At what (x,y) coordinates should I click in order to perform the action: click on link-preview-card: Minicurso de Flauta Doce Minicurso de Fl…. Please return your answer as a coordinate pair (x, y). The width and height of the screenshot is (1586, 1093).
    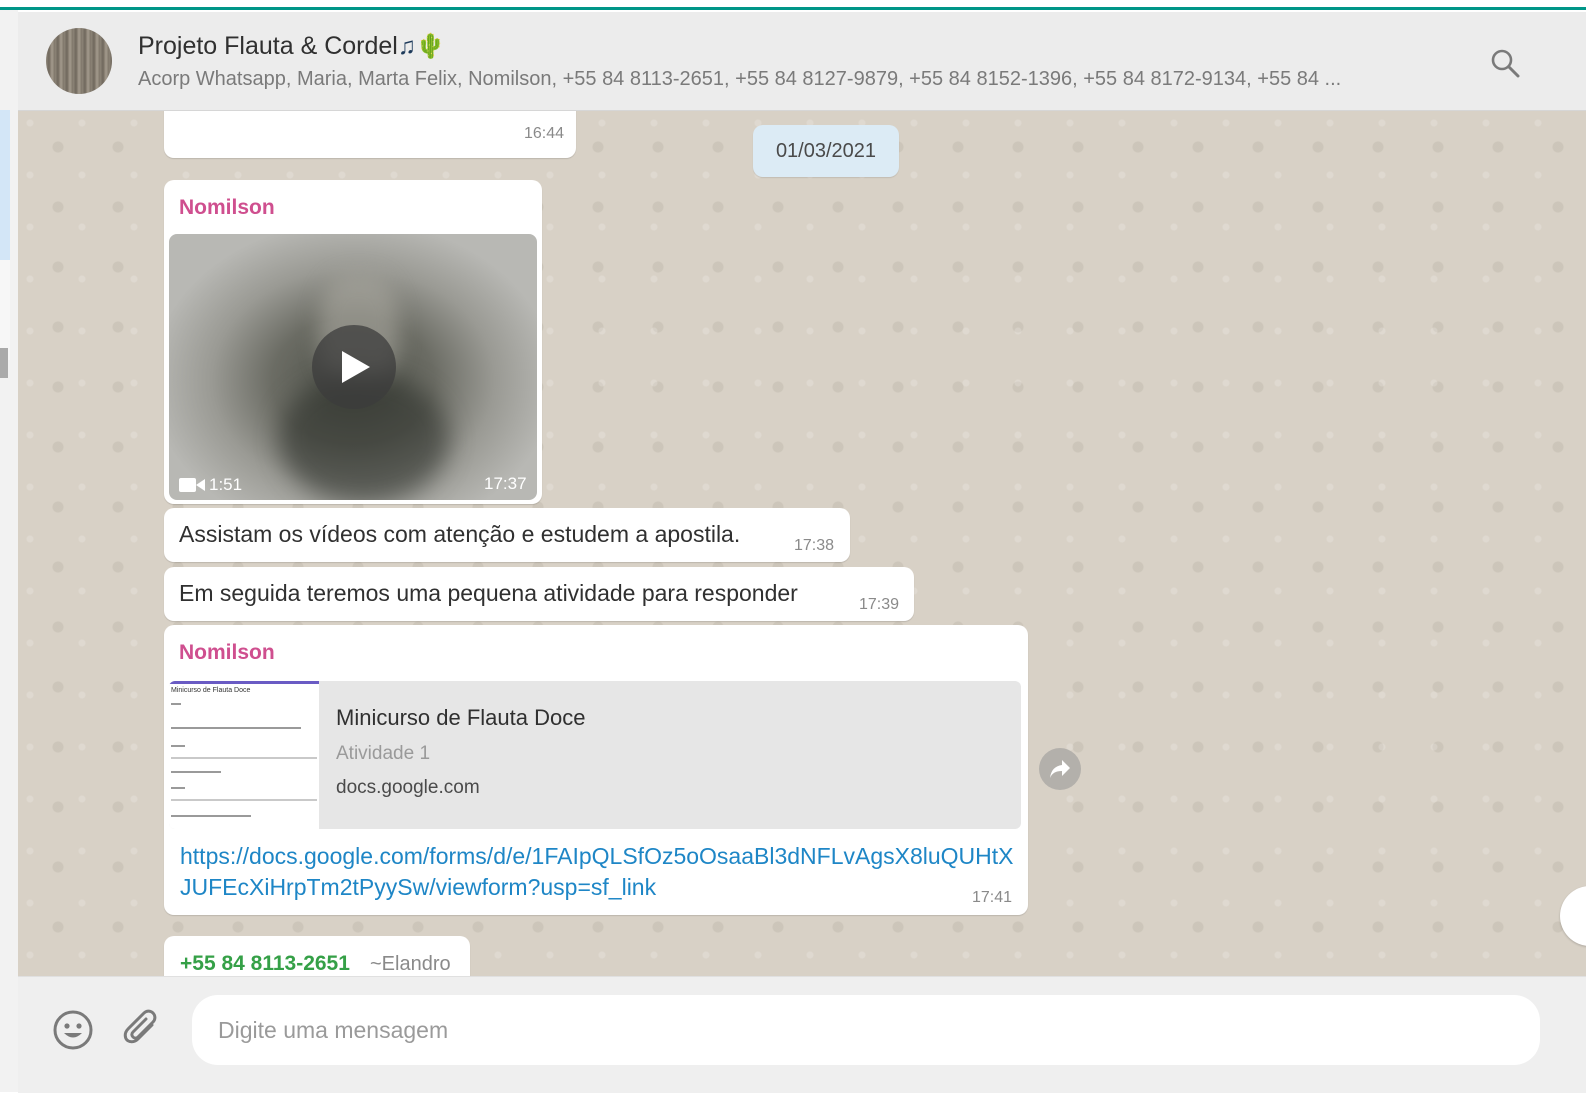
    Looking at the image, I should click on (595, 755).